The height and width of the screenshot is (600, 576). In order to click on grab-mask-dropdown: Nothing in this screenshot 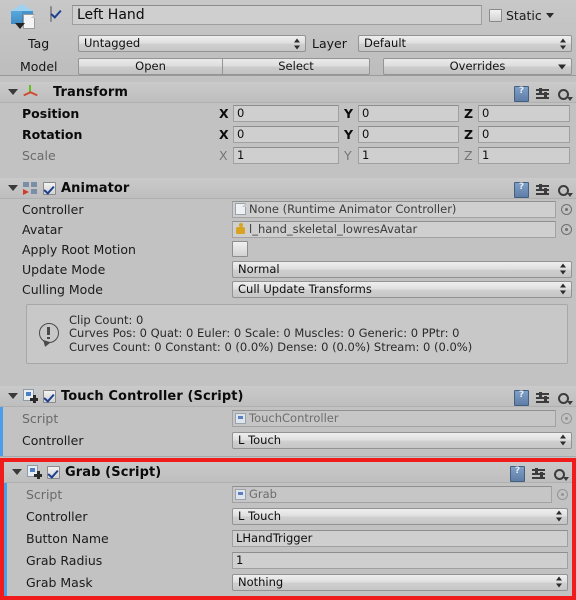, I will do `click(400, 582)`.